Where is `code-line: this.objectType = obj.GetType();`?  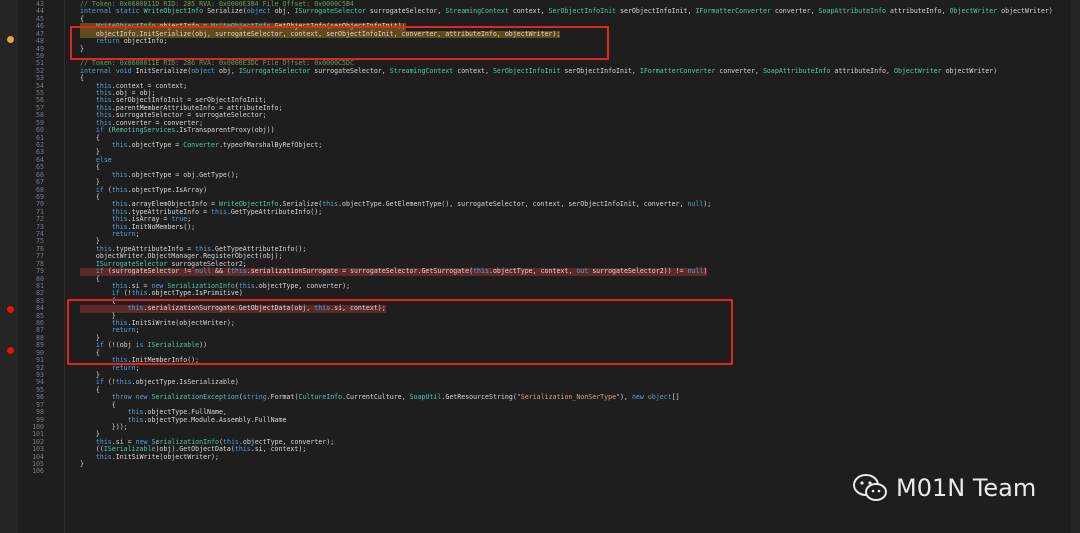 code-line: this.objectType = obj.GetType(); is located at coordinates (159, 175).